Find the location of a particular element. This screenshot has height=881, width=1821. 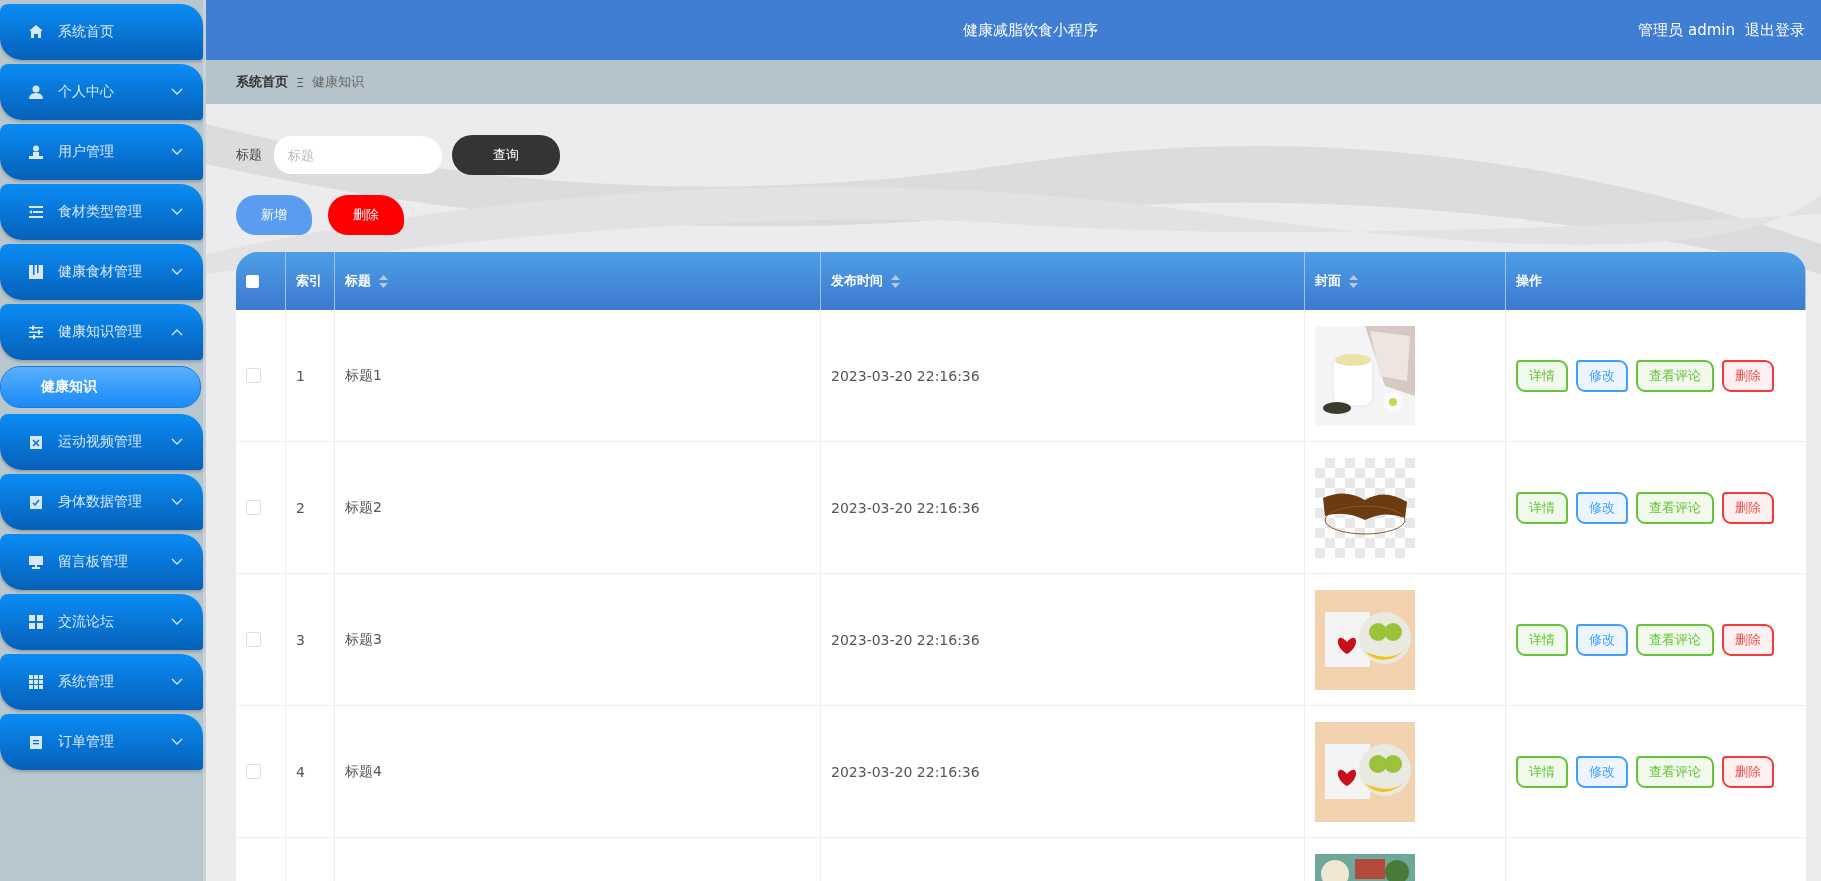

breadcrumb-current: 健康知识 is located at coordinates (338, 82).